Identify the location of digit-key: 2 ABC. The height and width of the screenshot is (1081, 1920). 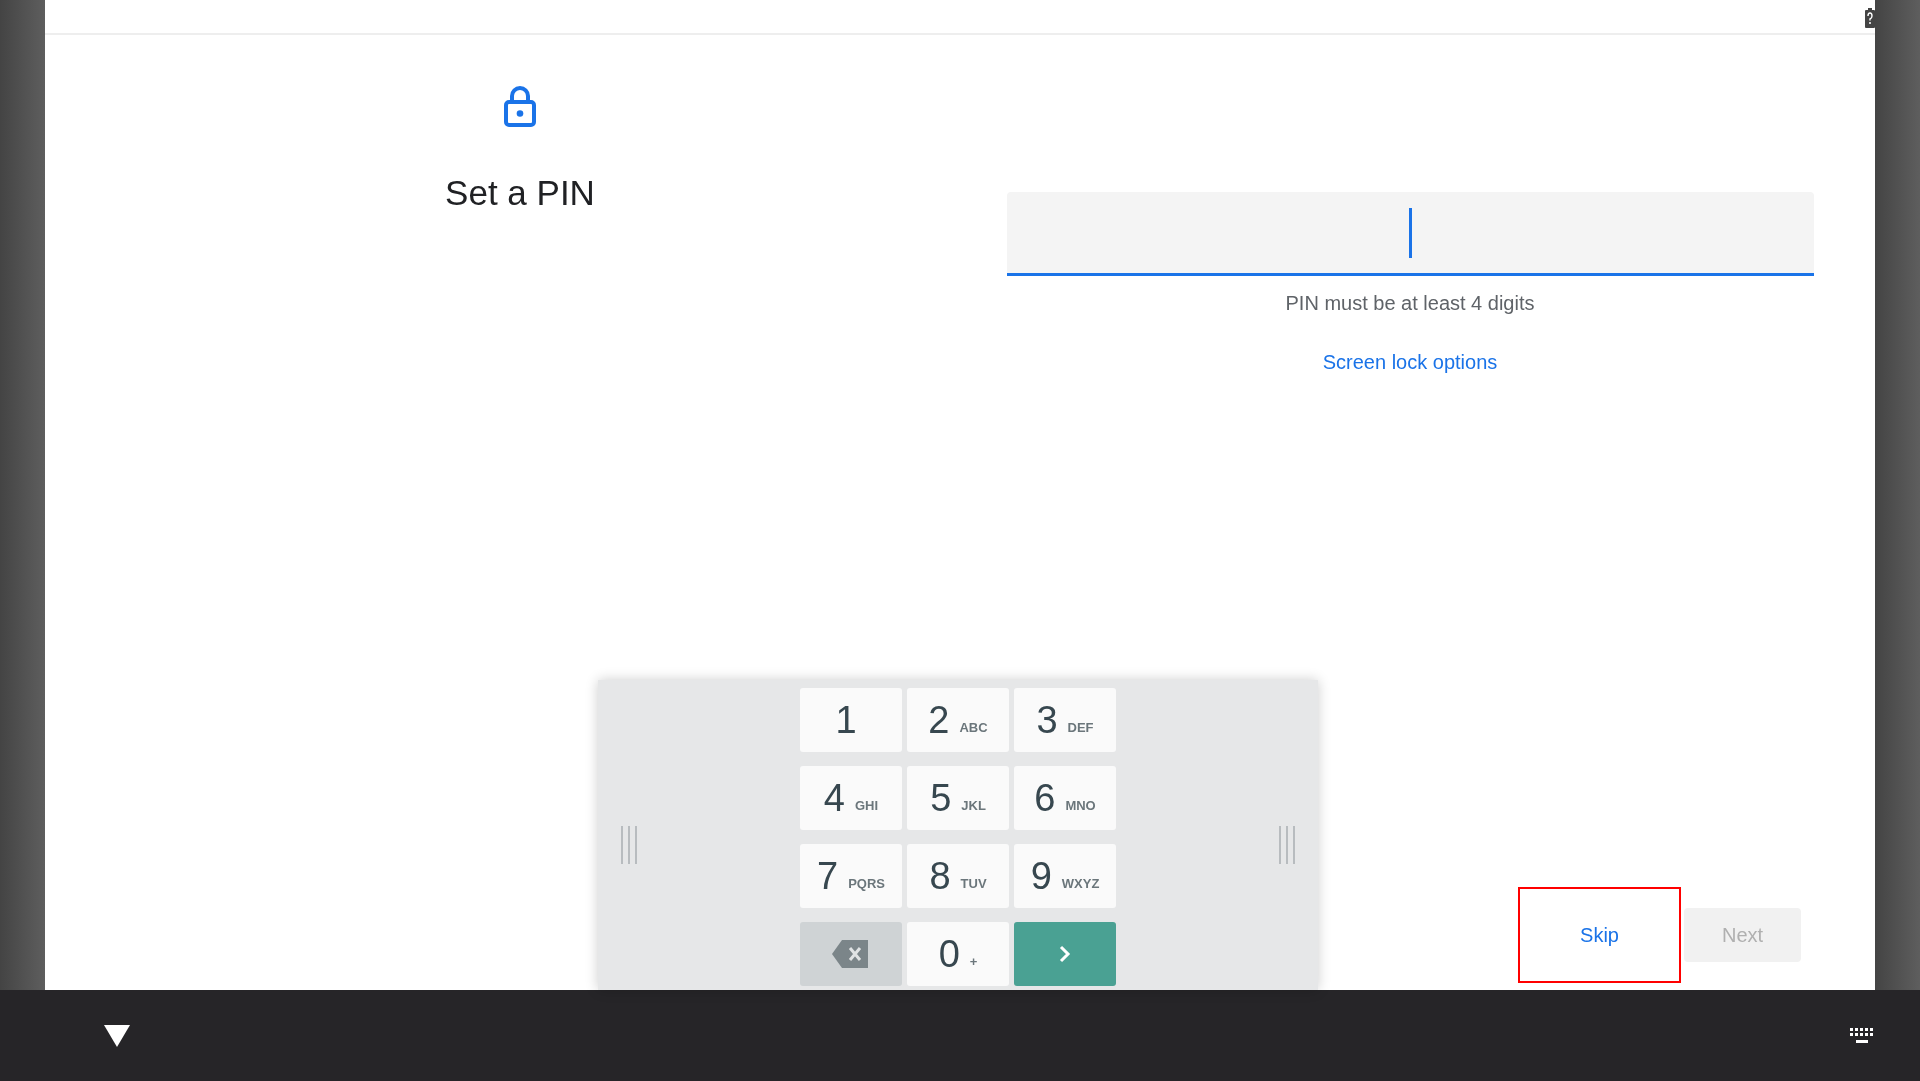
(958, 720).